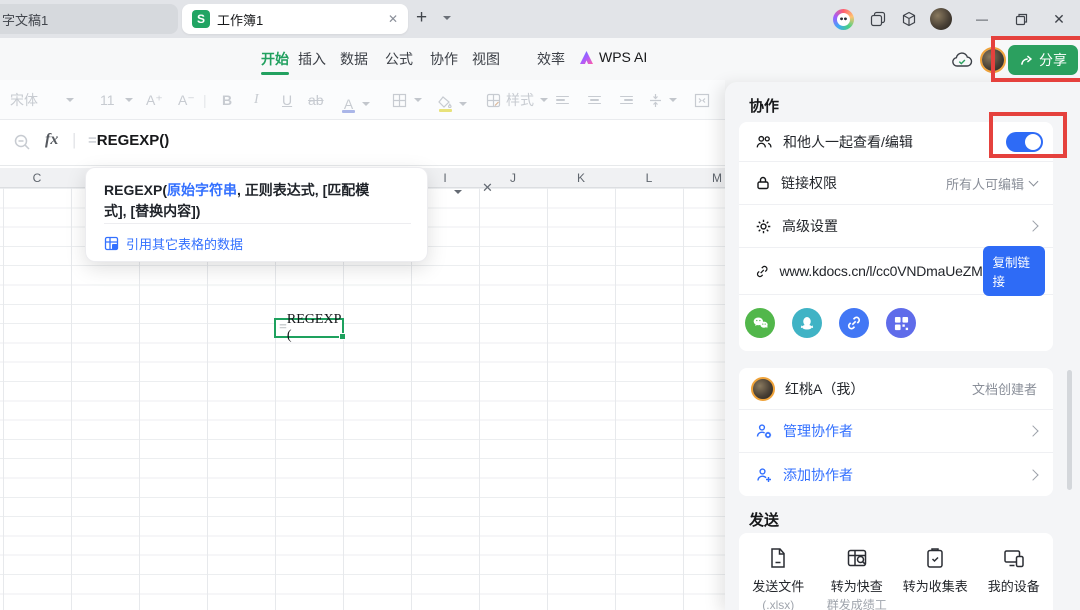  Describe the element at coordinates (935, 578) in the screenshot. I see `convert-collect-form-item: 转为收集表` at that location.